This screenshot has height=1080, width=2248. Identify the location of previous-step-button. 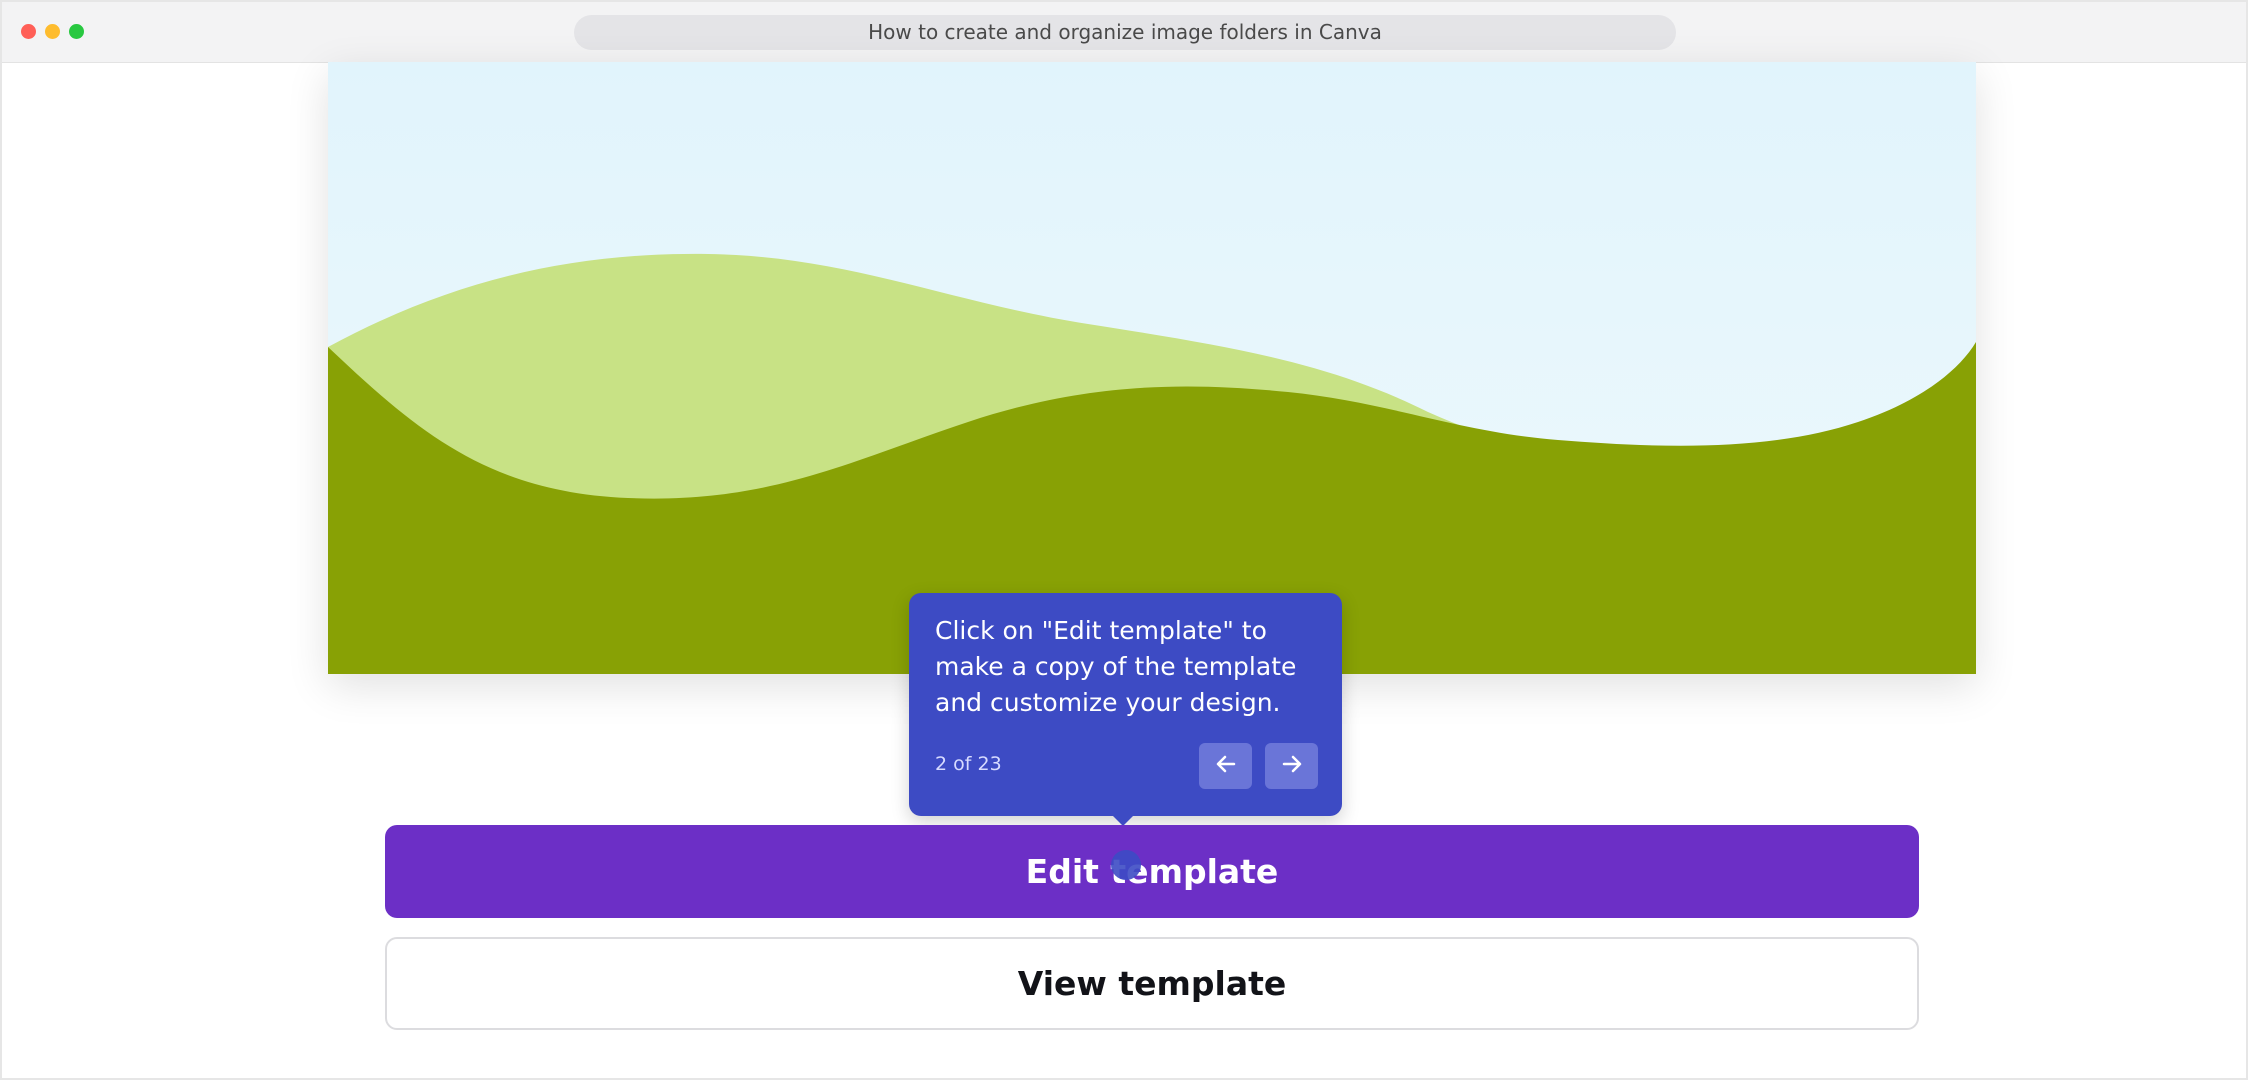
(1225, 766).